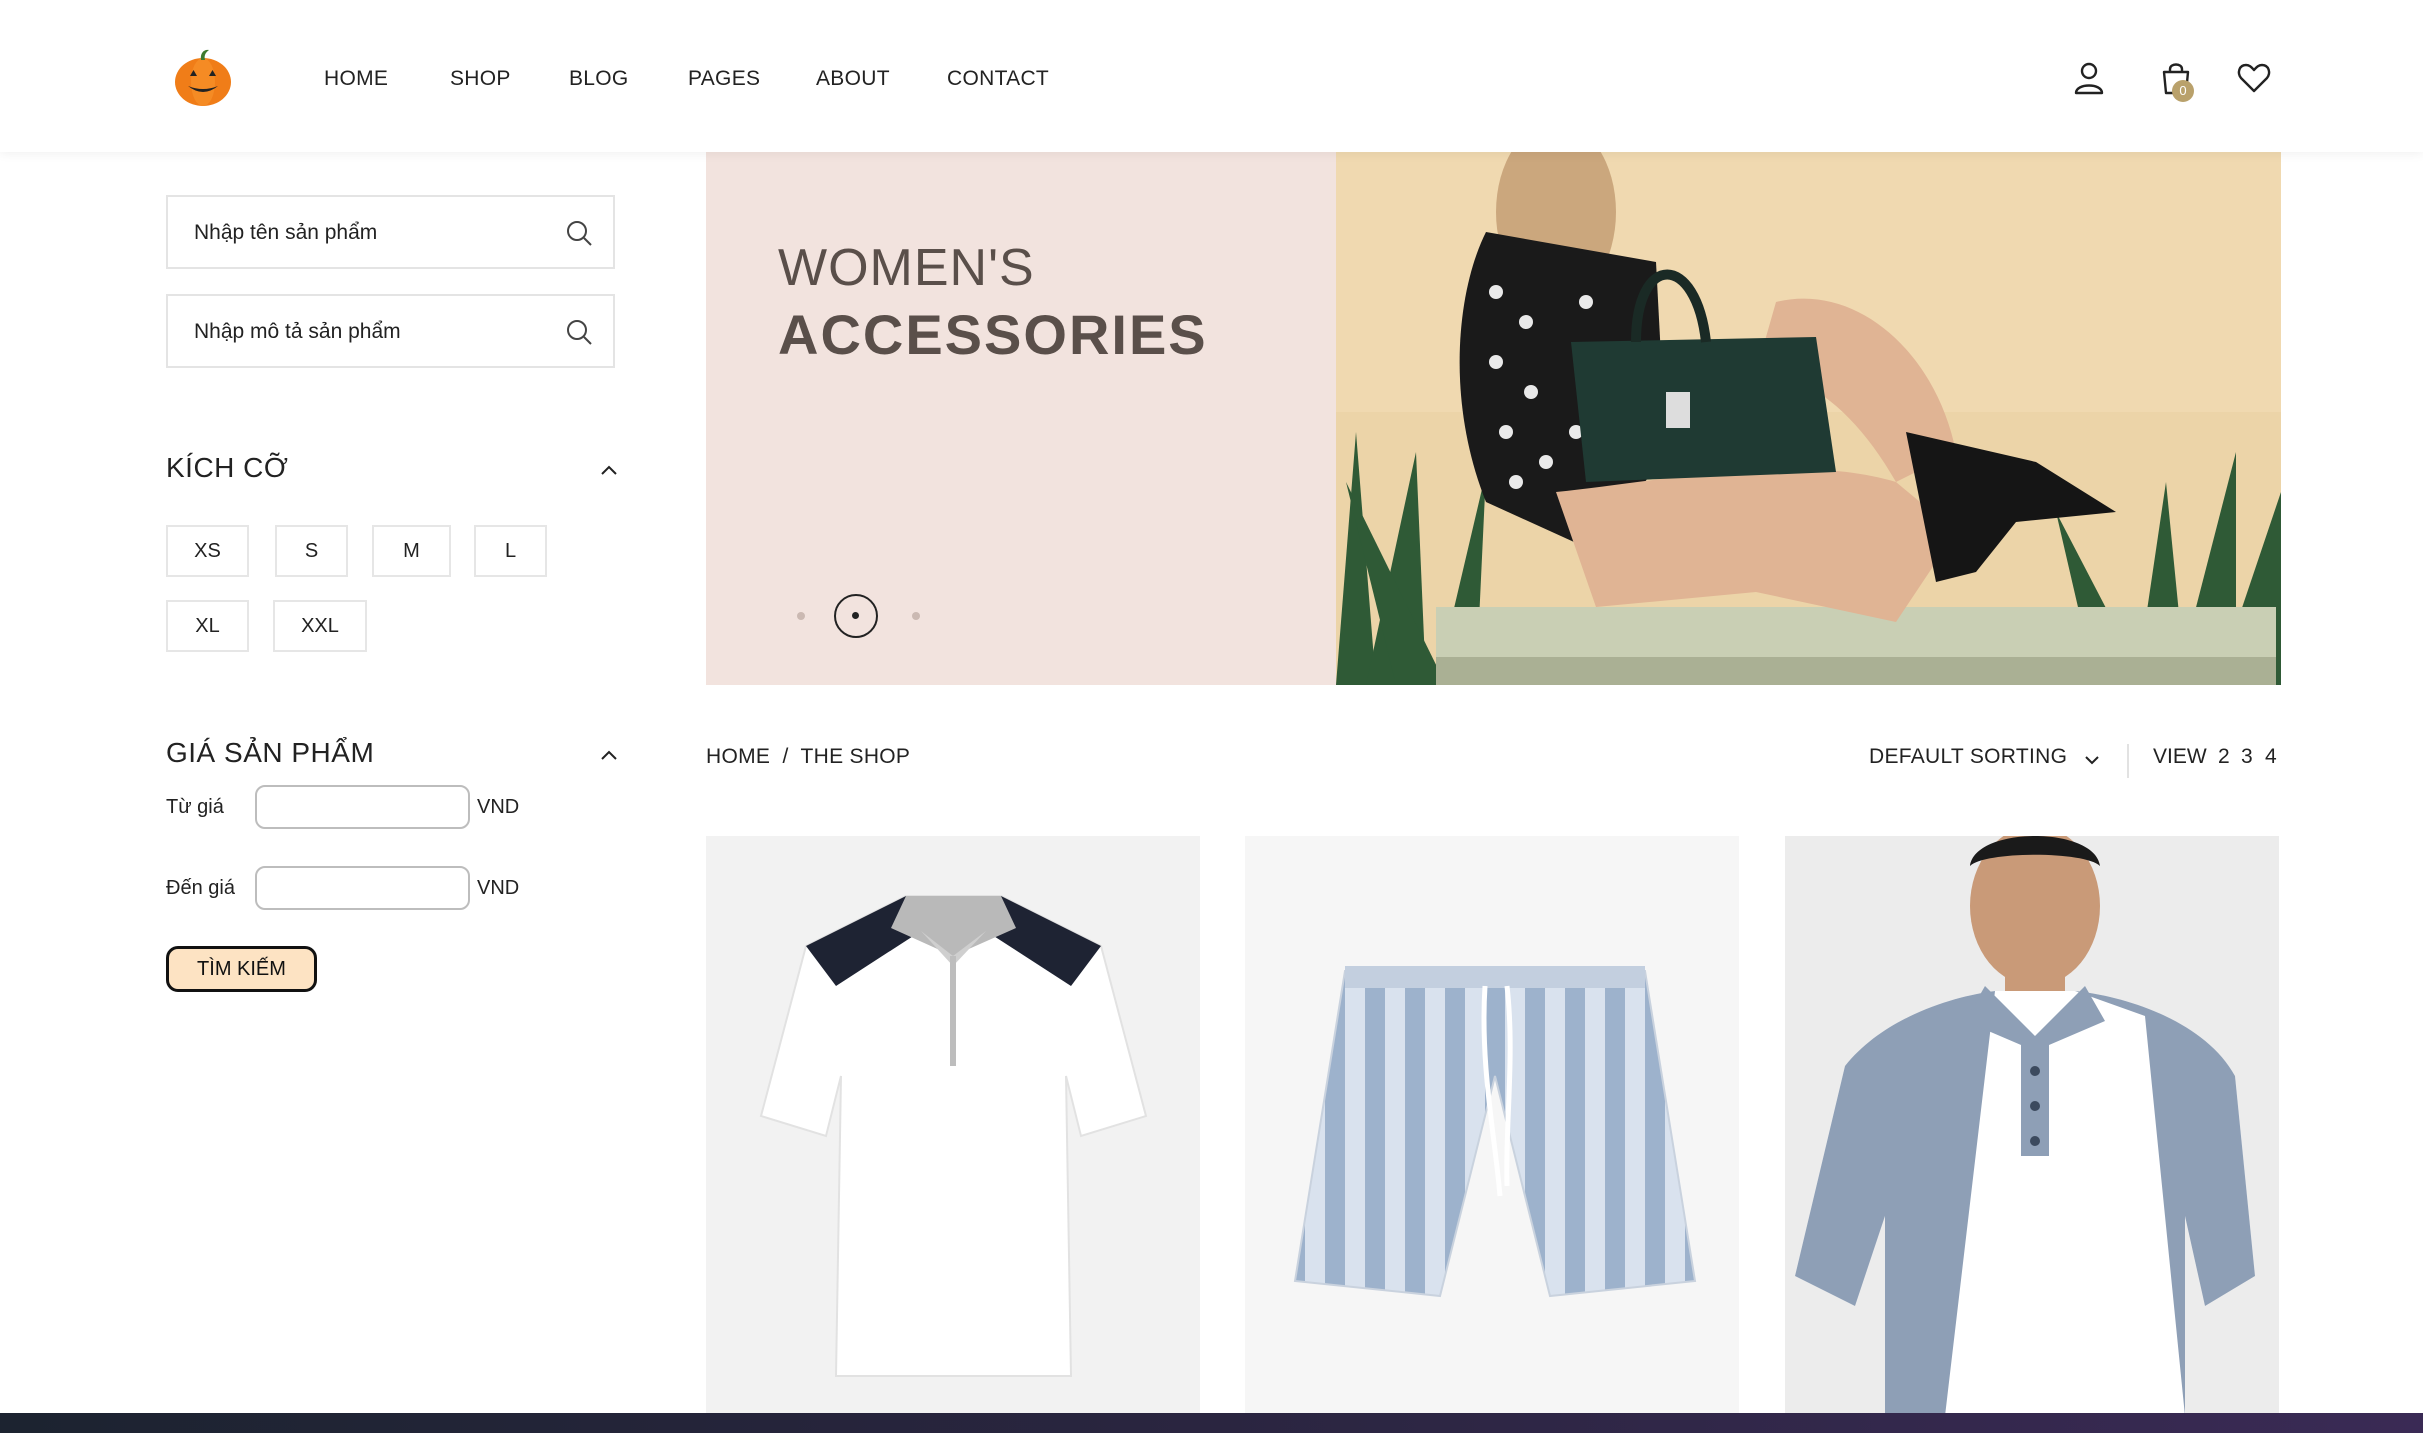 The width and height of the screenshot is (2423, 1433). I want to click on price-from-label: Từ giá, so click(195, 807).